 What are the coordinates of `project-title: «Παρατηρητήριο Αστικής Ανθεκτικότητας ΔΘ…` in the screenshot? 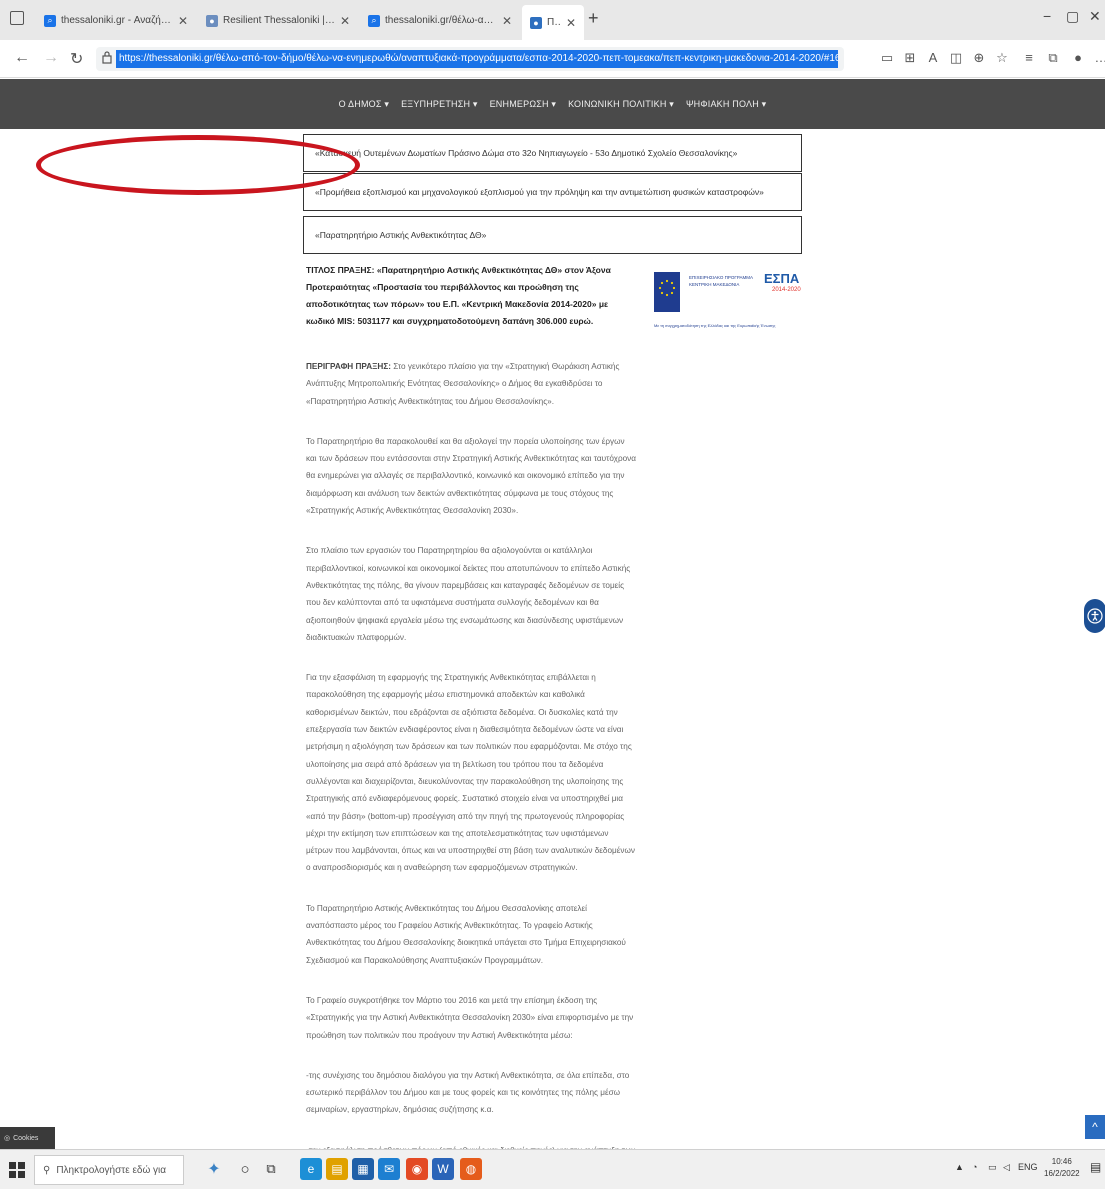 It's located at (401, 235).